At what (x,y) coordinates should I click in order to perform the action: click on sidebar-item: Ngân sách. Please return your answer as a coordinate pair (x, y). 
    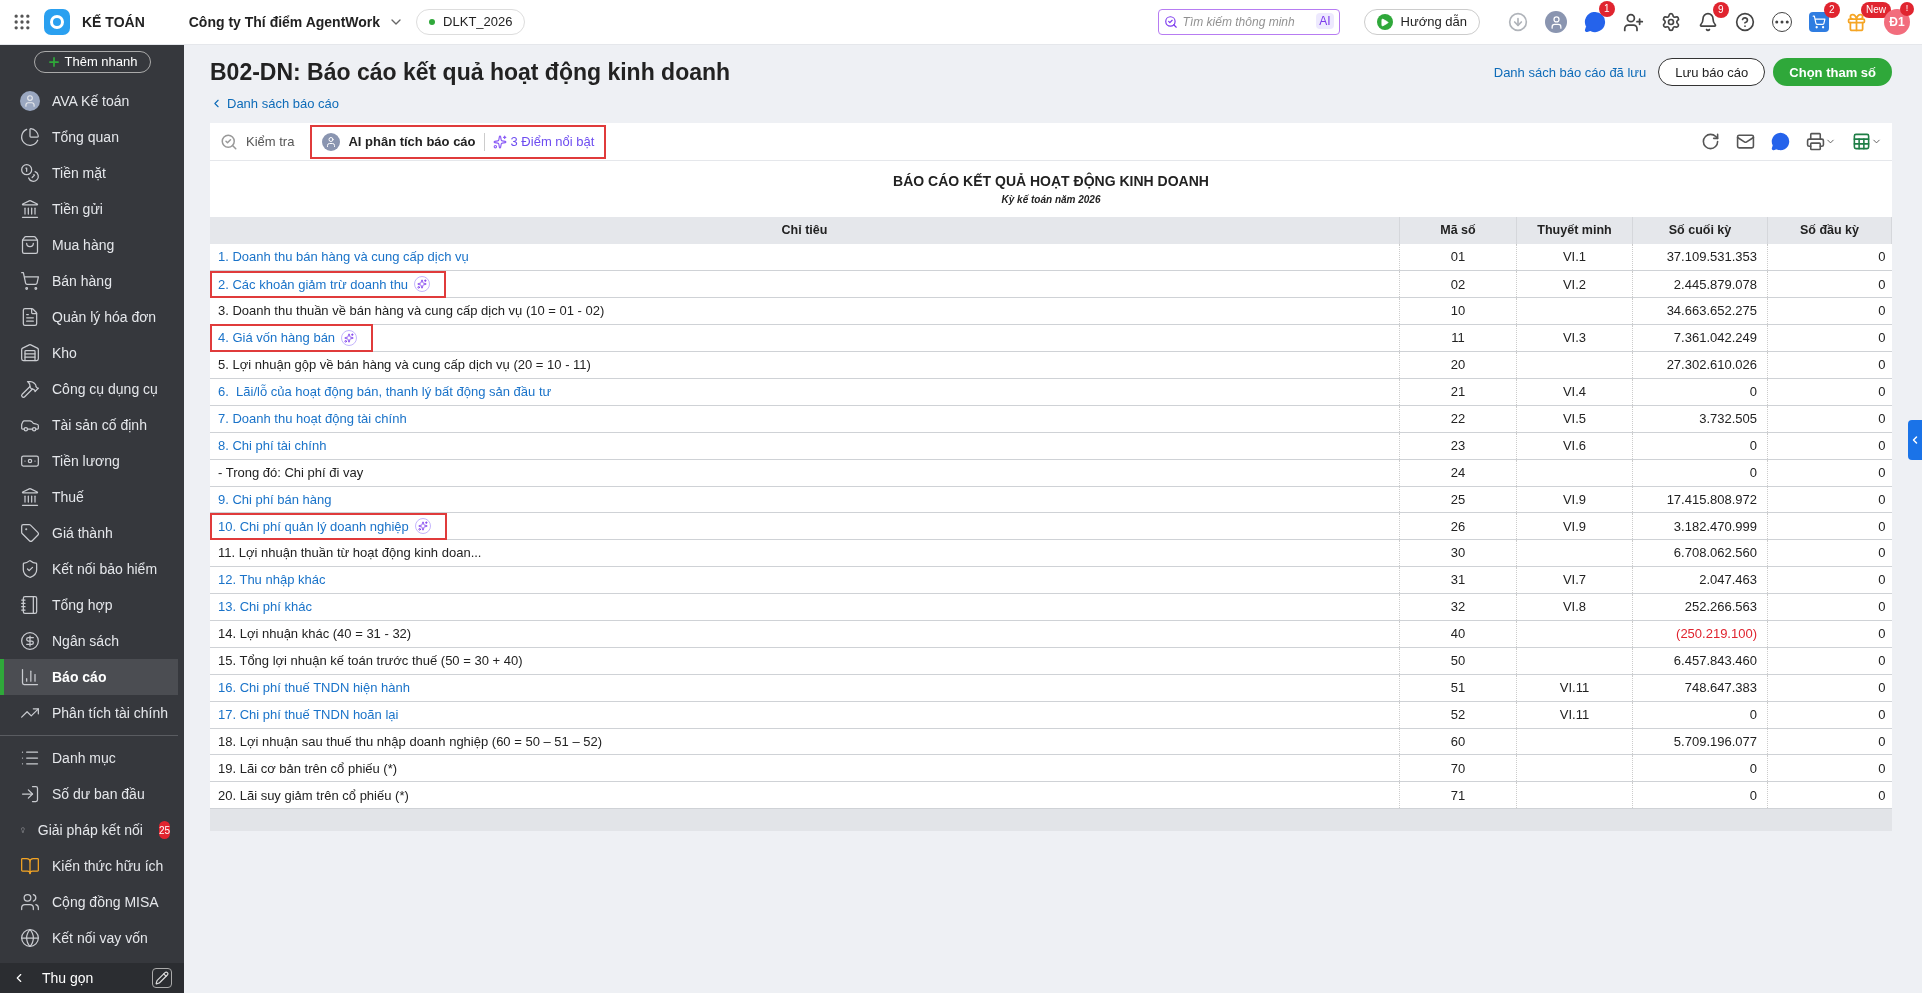
    Looking at the image, I should click on (89, 641).